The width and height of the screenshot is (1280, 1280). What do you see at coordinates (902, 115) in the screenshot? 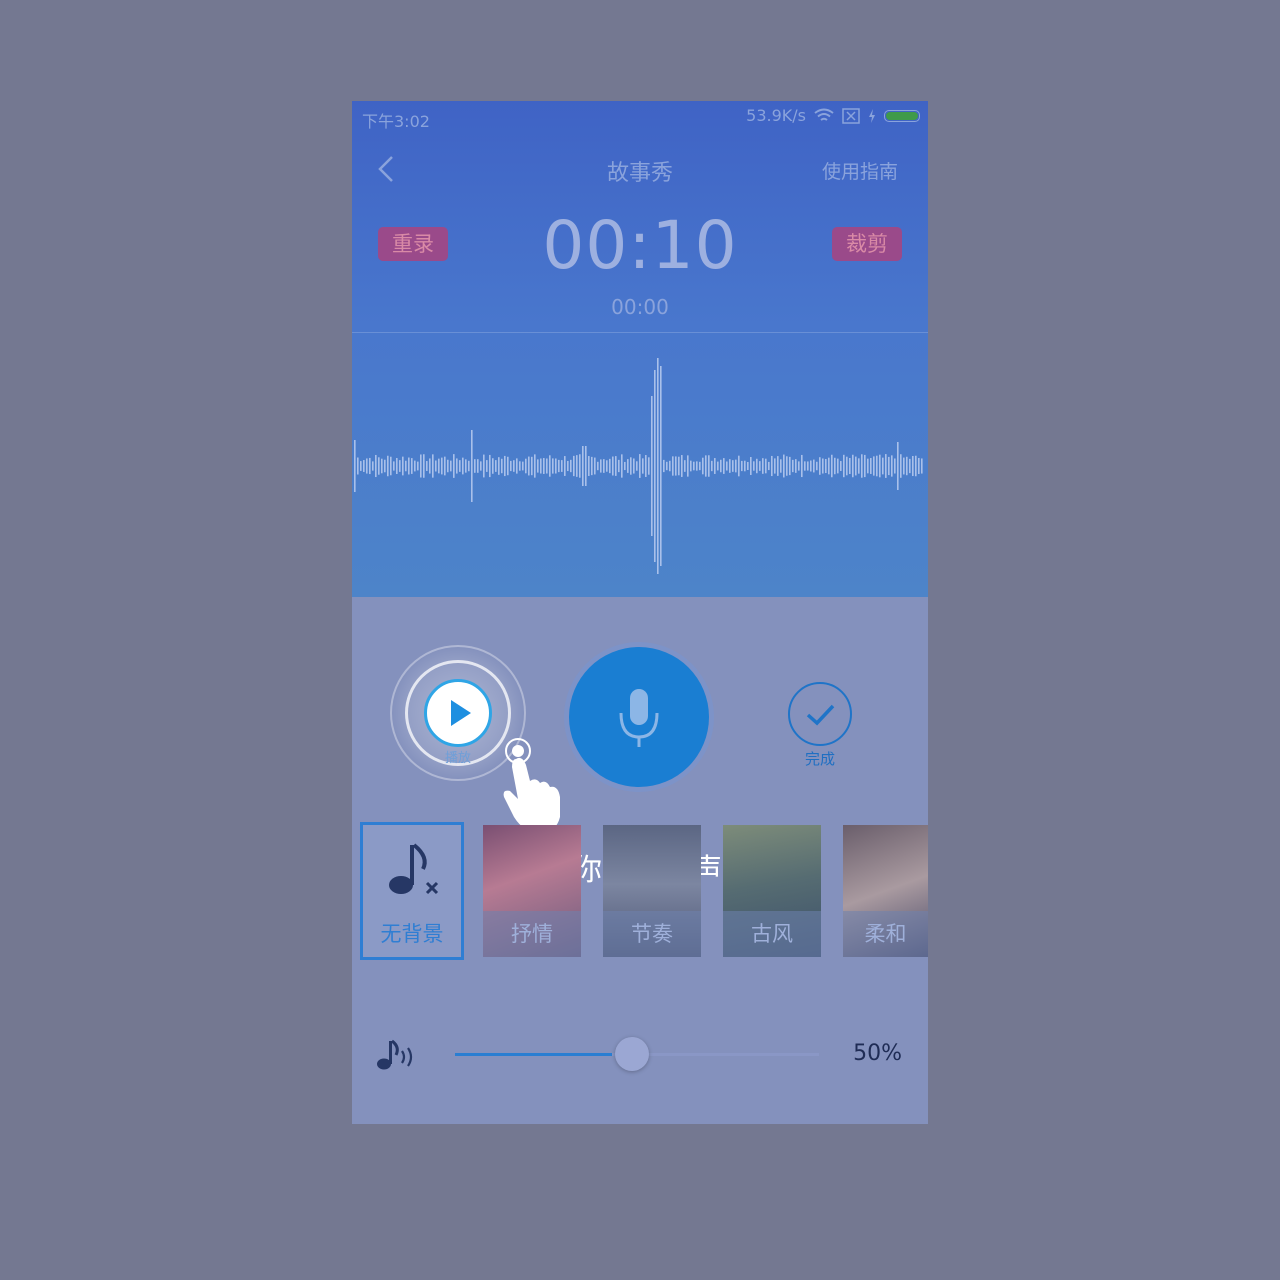
I see `battery-icon` at bounding box center [902, 115].